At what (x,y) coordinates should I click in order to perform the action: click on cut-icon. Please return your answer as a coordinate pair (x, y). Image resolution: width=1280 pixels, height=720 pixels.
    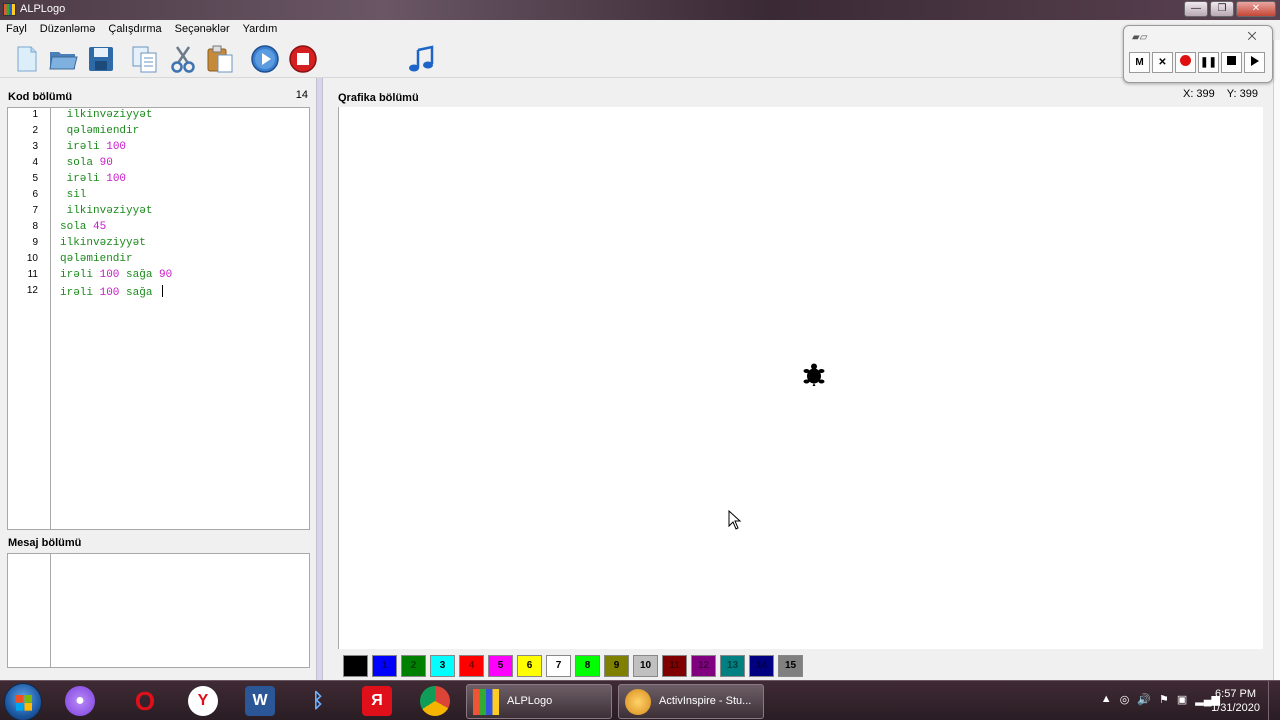
    Looking at the image, I should click on (183, 59).